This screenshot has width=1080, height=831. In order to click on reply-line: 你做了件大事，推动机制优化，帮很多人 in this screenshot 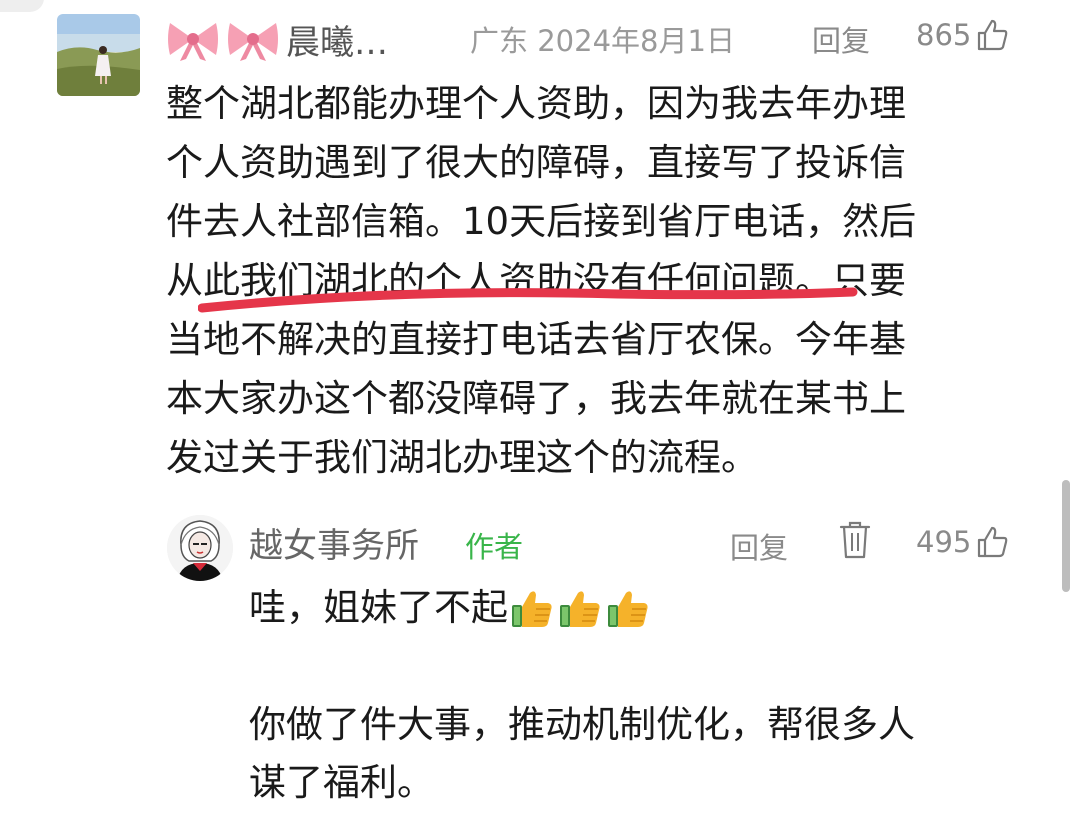, I will do `click(582, 724)`.